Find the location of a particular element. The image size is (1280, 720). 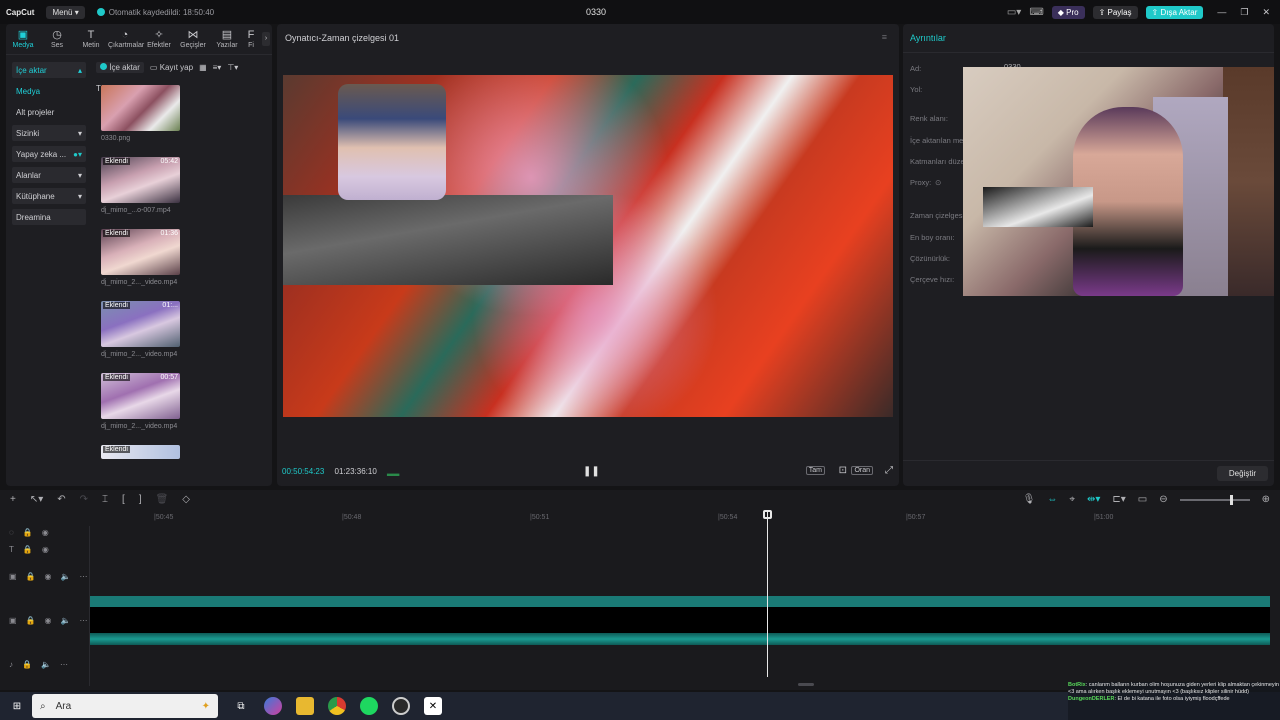

obs-icon is located at coordinates (401, 706).